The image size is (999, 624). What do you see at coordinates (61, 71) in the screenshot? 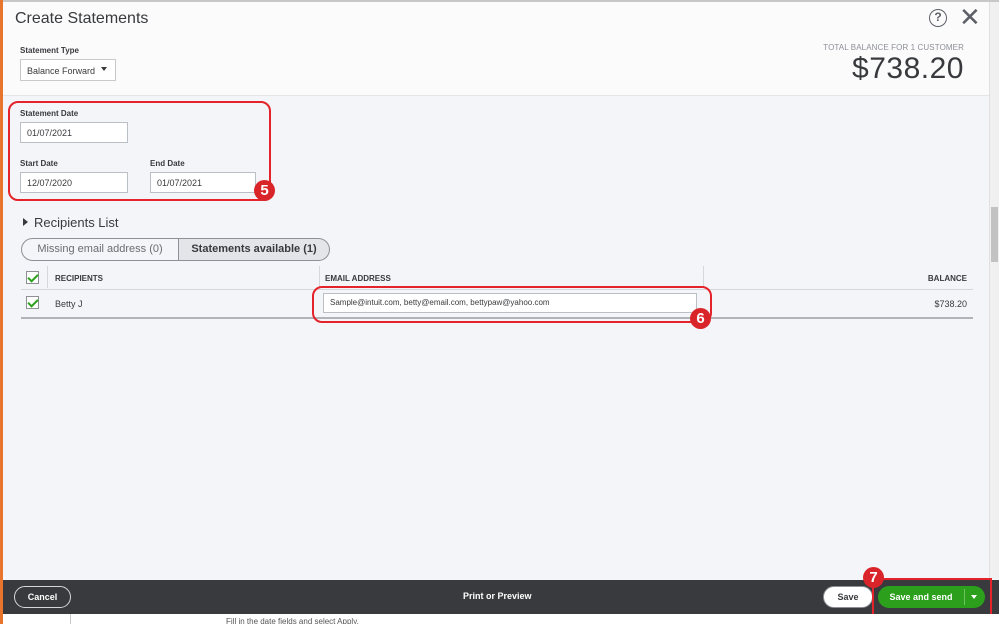
I see `statement-type-value: Balance Forward` at bounding box center [61, 71].